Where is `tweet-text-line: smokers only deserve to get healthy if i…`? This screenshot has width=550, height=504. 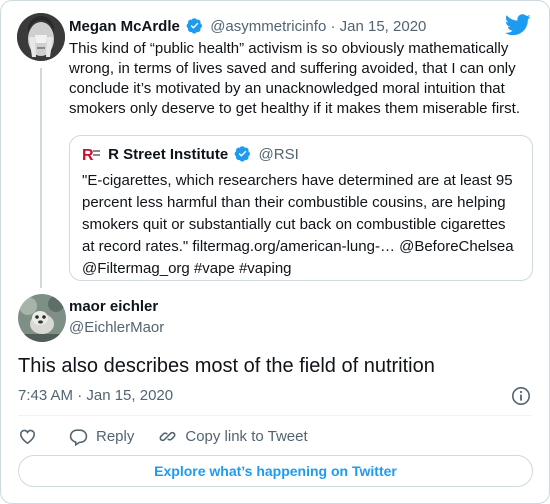 tweet-text-line: smokers only deserve to get healthy if i… is located at coordinates (295, 108).